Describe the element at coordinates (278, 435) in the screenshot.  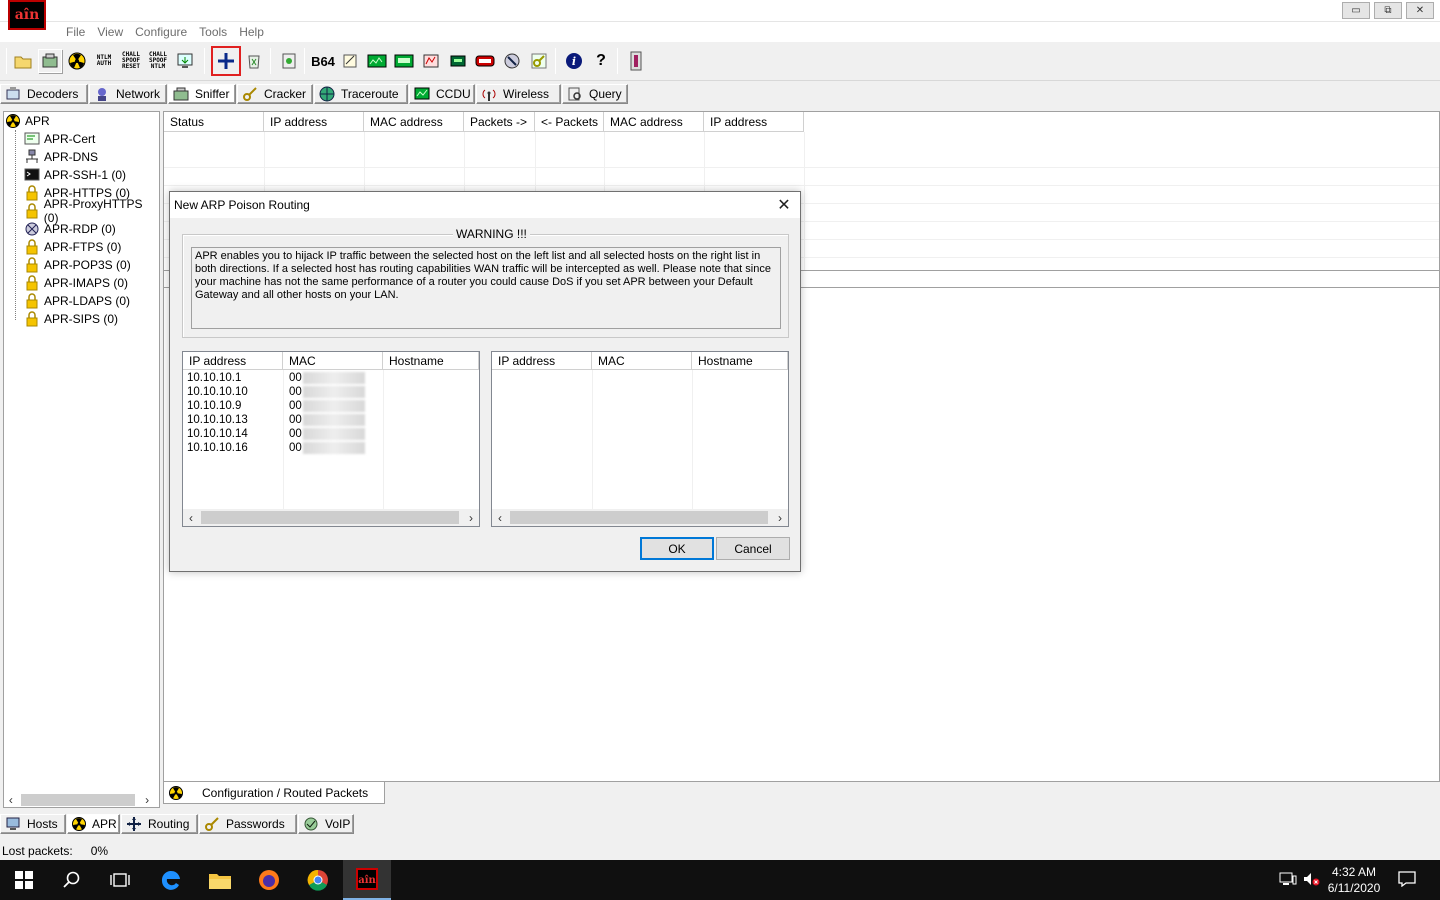
I see `list-item: 10.10.10.14 00` at that location.